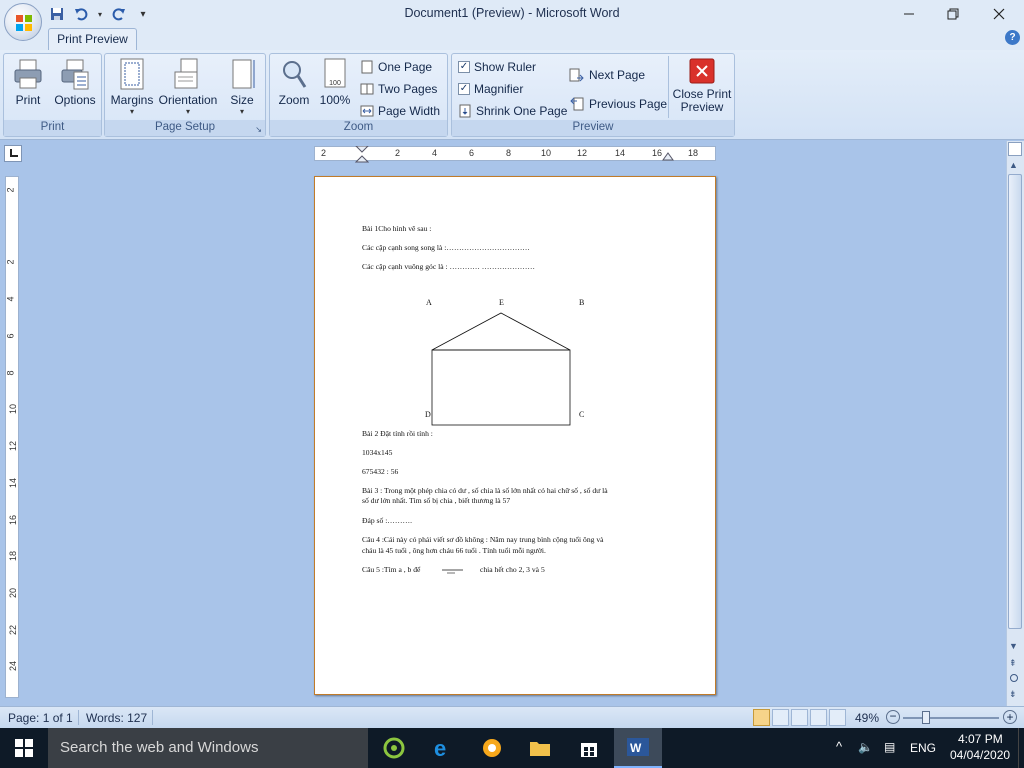 The width and height of the screenshot is (1024, 768). What do you see at coordinates (512, 569) in the screenshot?
I see `doc-line: chia hết cho 2, 3 và 5` at bounding box center [512, 569].